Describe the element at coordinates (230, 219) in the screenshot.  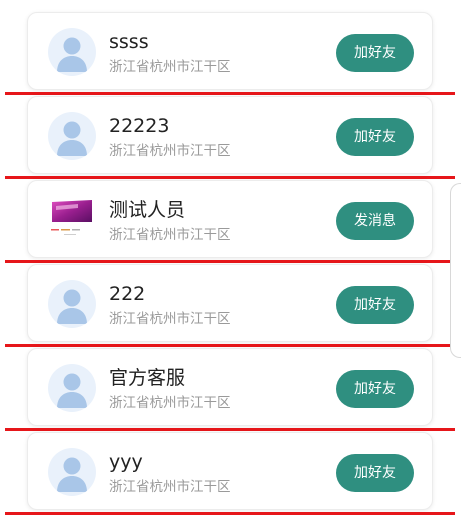
I see `contact-card: 测试人员 浙江省杭州市江干区 发消息` at that location.